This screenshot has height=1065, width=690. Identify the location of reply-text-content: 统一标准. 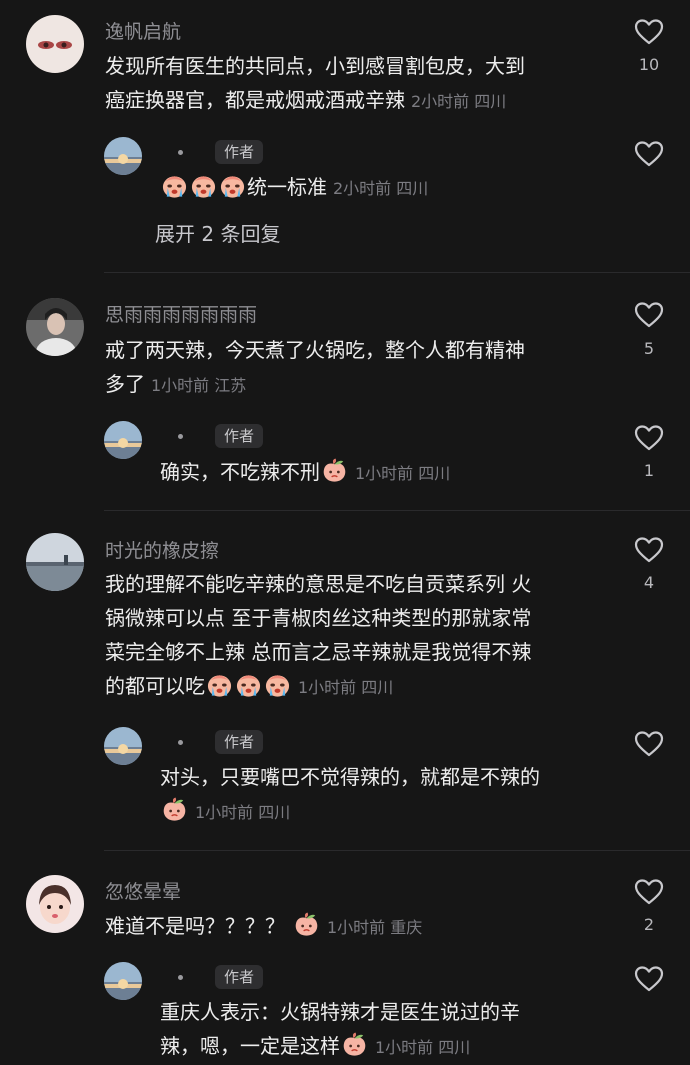
(287, 187).